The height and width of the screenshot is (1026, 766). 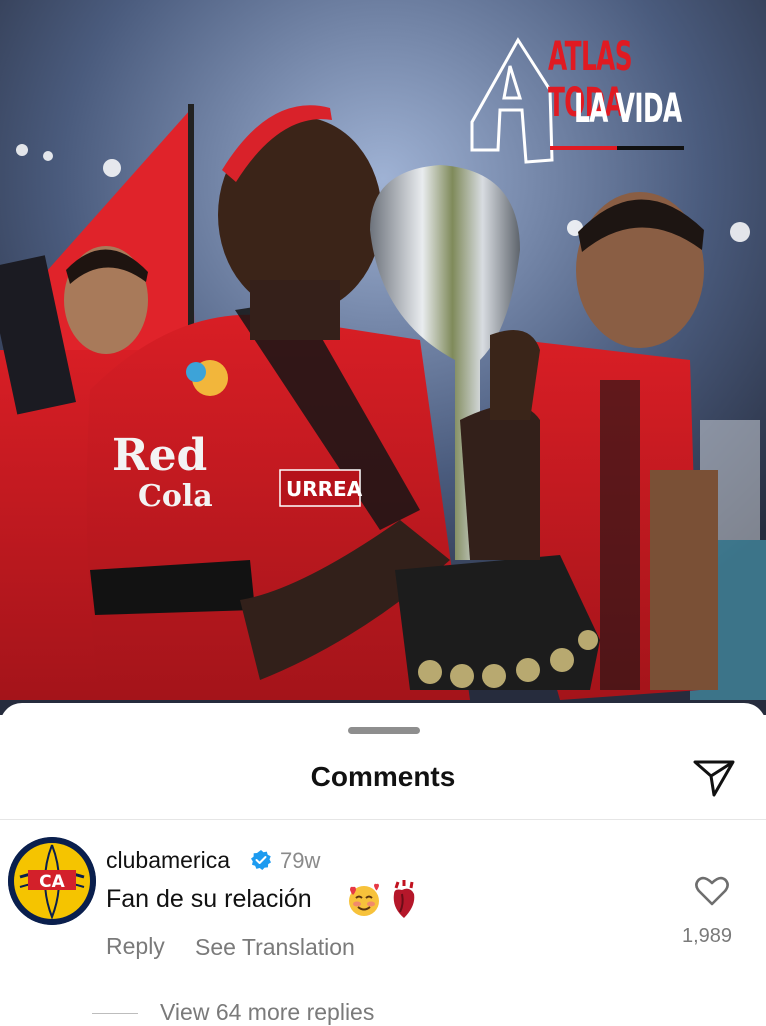 I want to click on replies-connector-line, so click(x=115, y=1013).